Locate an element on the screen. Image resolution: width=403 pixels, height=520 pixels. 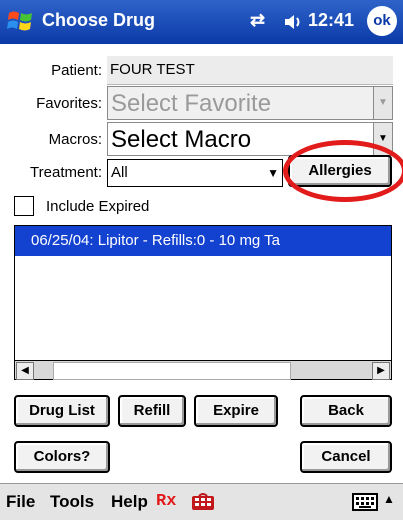
list-item: 06/25/04: Lipitor - Refills:0 - 10 mg Ta is located at coordinates (203, 241).